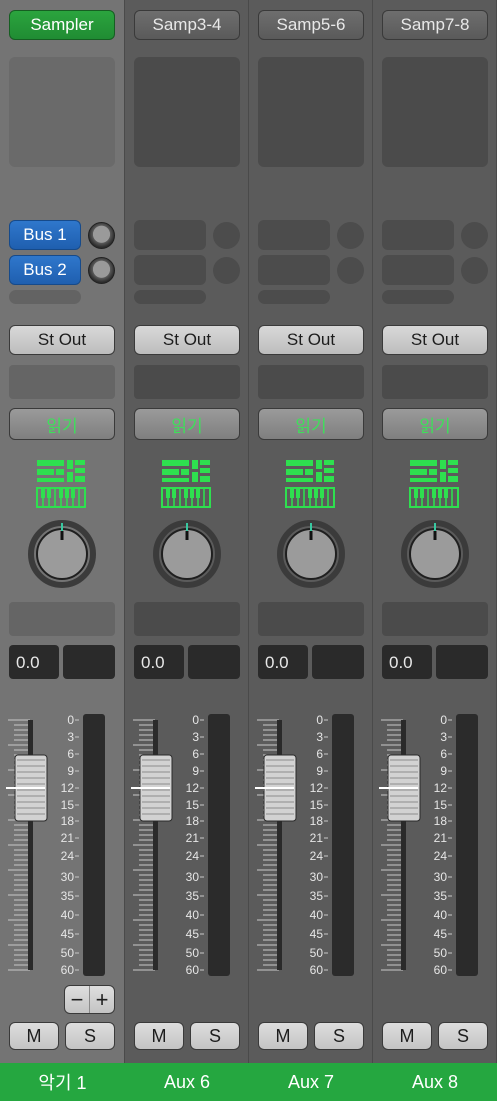  Describe the element at coordinates (62, 1082) in the screenshot. I see `footer-label-track-1: 악기 1` at that location.